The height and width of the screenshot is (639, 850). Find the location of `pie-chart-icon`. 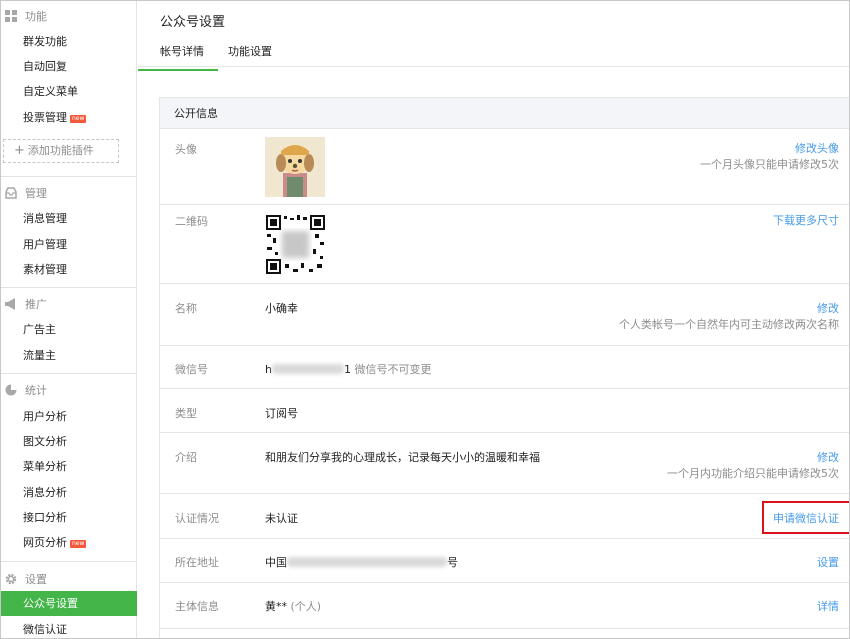

pie-chart-icon is located at coordinates (11, 390).